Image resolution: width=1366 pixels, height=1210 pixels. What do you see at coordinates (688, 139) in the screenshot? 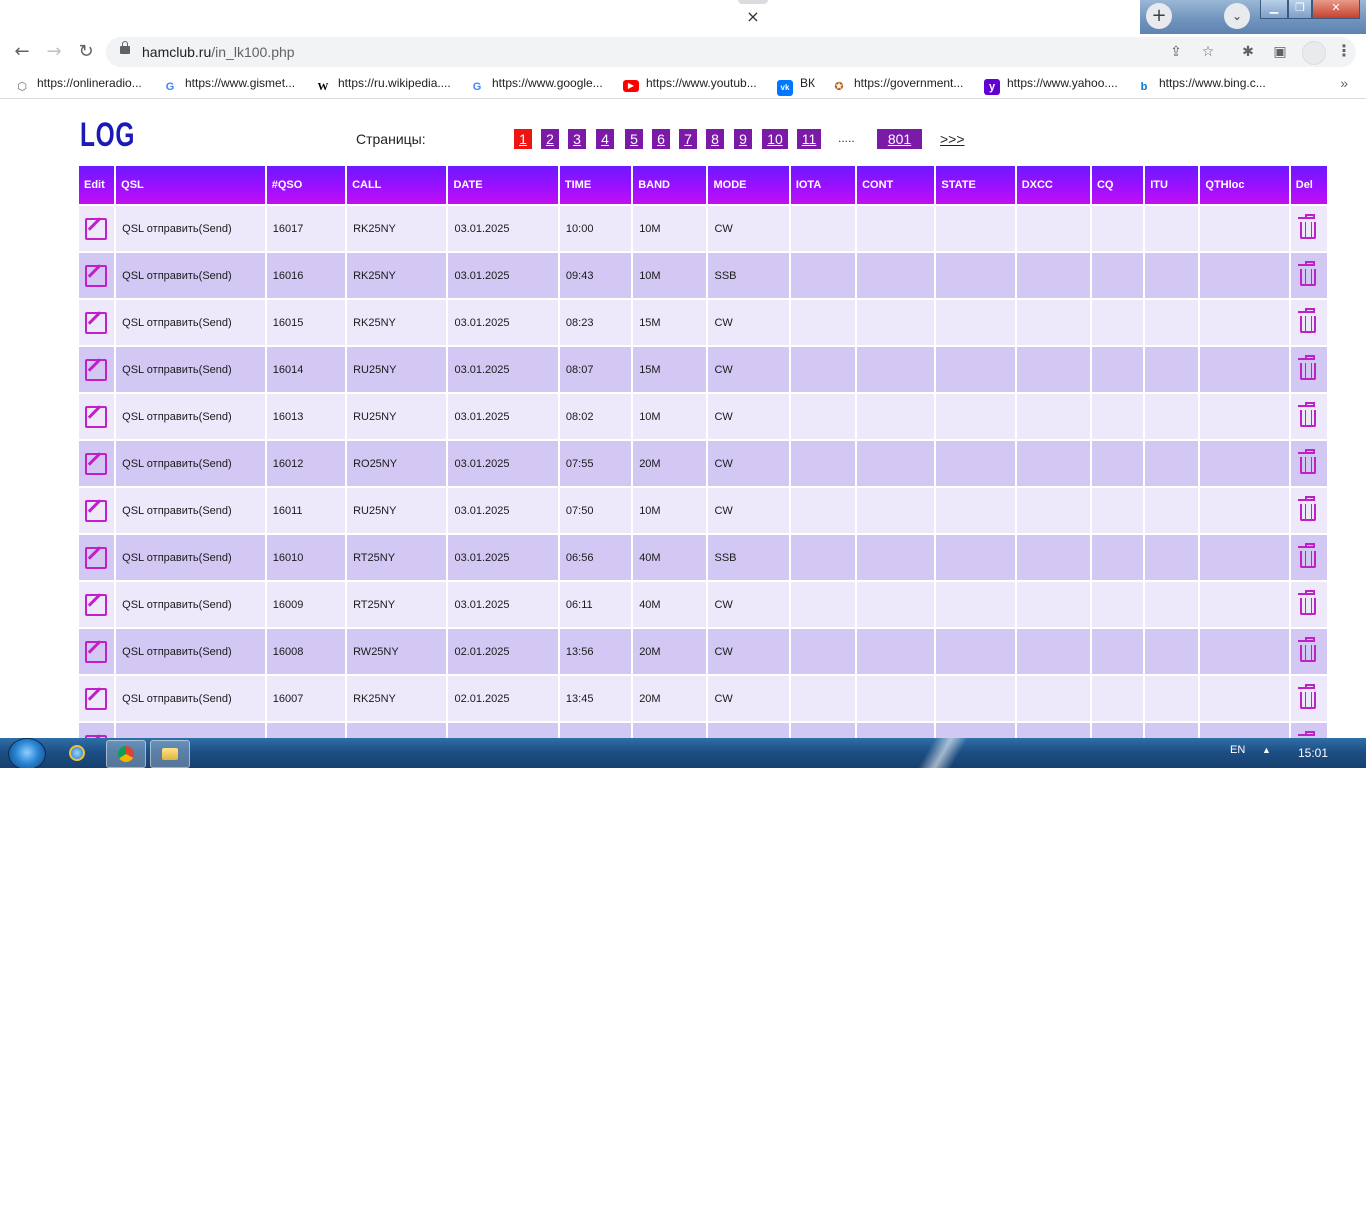
I see `page-link-7: 7` at bounding box center [688, 139].